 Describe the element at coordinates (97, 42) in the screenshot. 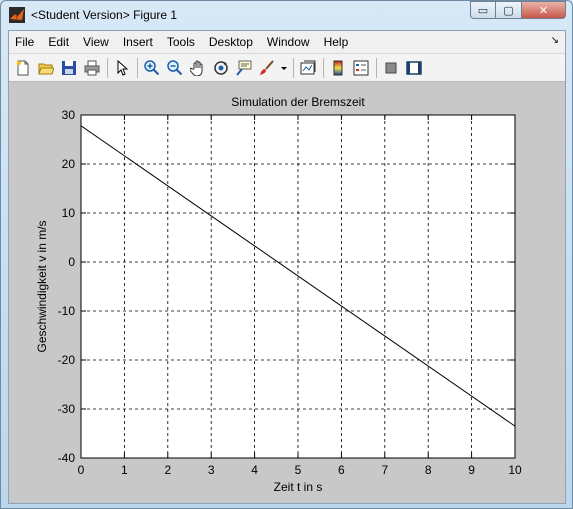

I see `menu-view: View` at that location.